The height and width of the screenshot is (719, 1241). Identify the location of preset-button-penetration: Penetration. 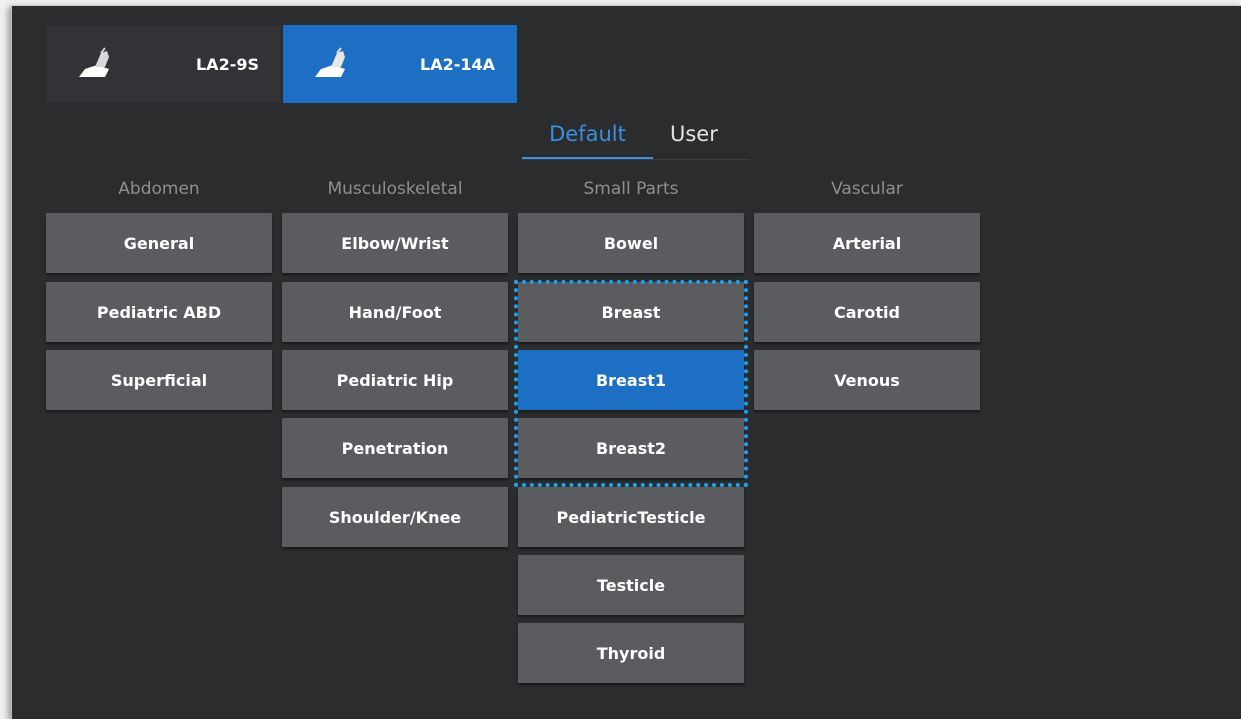
(395, 448).